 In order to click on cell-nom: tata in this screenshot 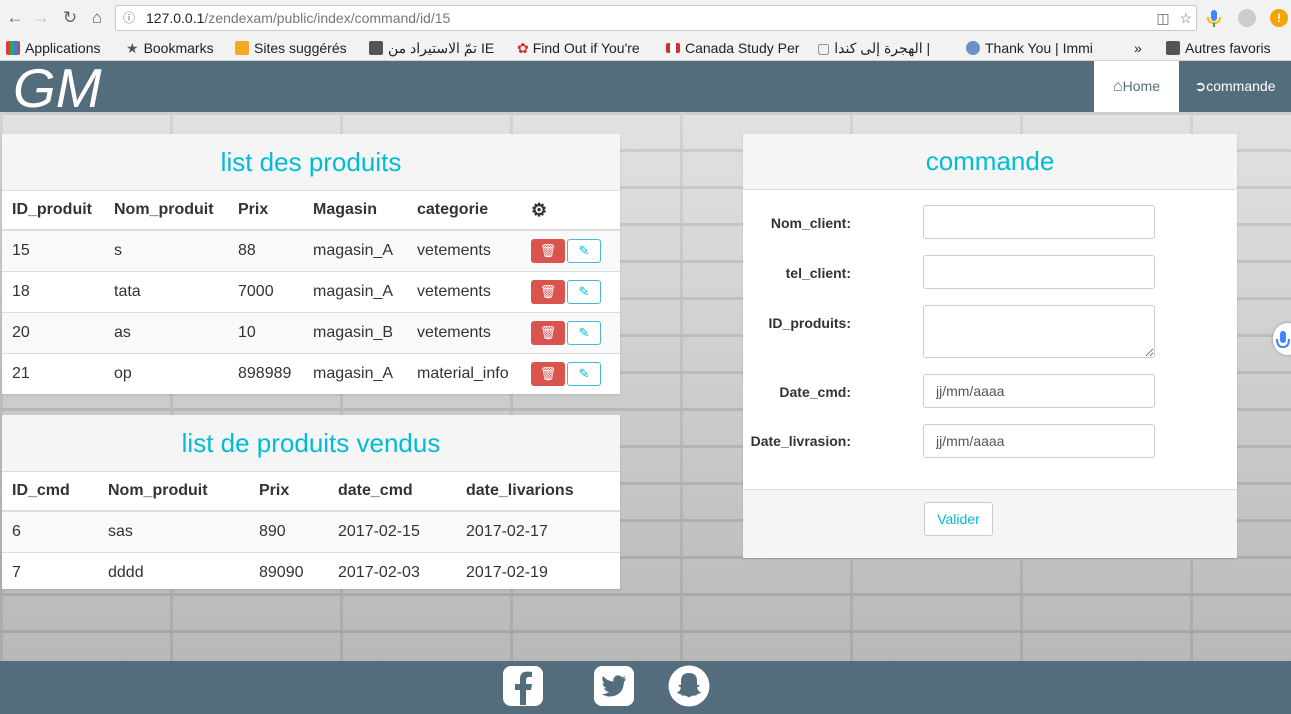, I will do `click(166, 291)`.